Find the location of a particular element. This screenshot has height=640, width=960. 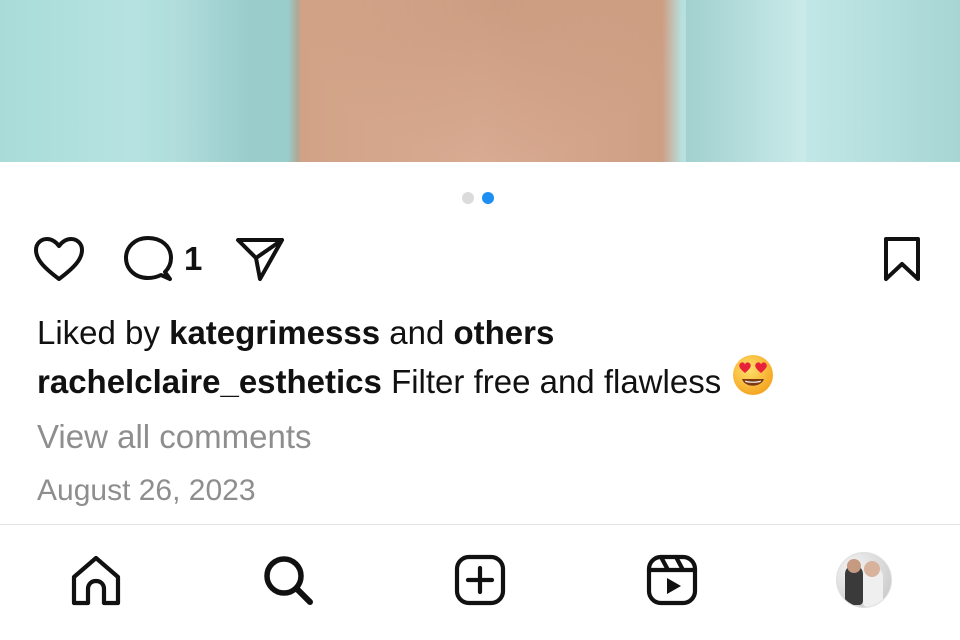

image-region-left-lapel is located at coordinates (235, 81).